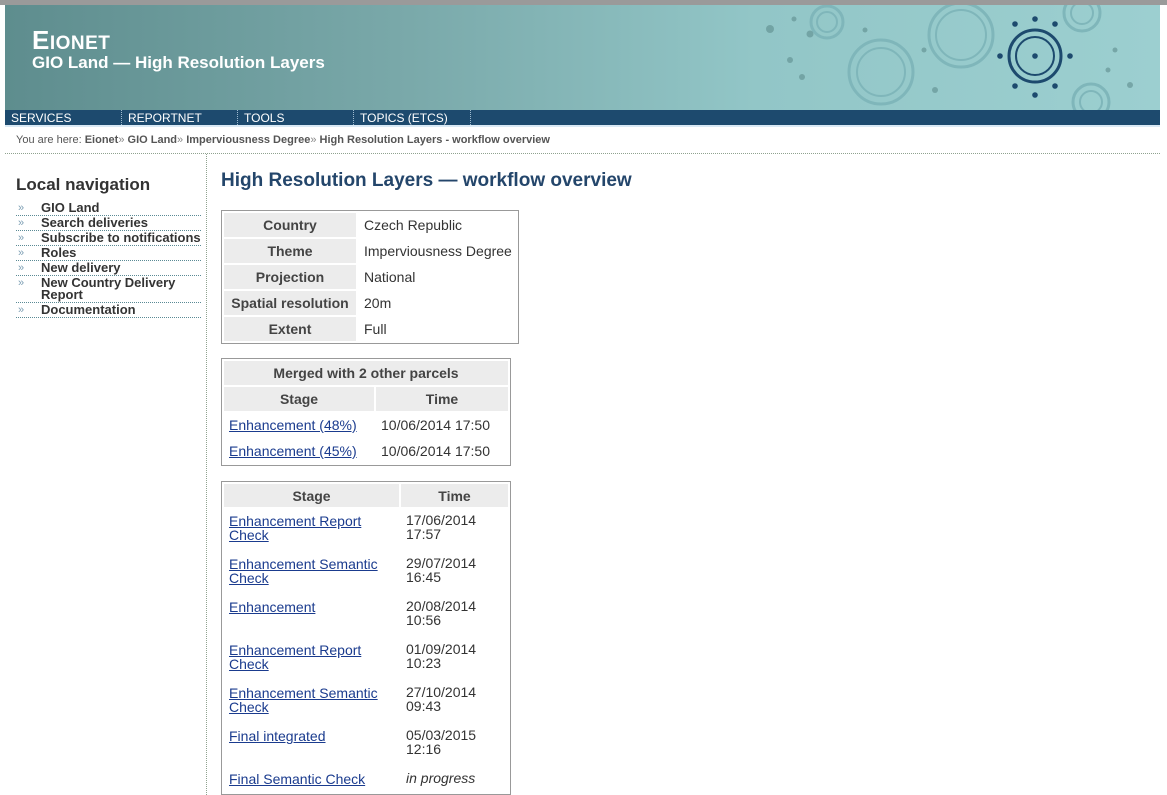 The width and height of the screenshot is (1167, 795). What do you see at coordinates (83, 184) in the screenshot?
I see `local-navigation-title: Local navigation` at bounding box center [83, 184].